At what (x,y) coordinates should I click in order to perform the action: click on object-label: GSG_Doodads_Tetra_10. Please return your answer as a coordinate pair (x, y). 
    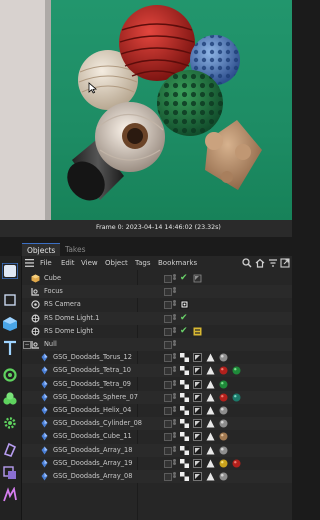
    Looking at the image, I should click on (92, 370).